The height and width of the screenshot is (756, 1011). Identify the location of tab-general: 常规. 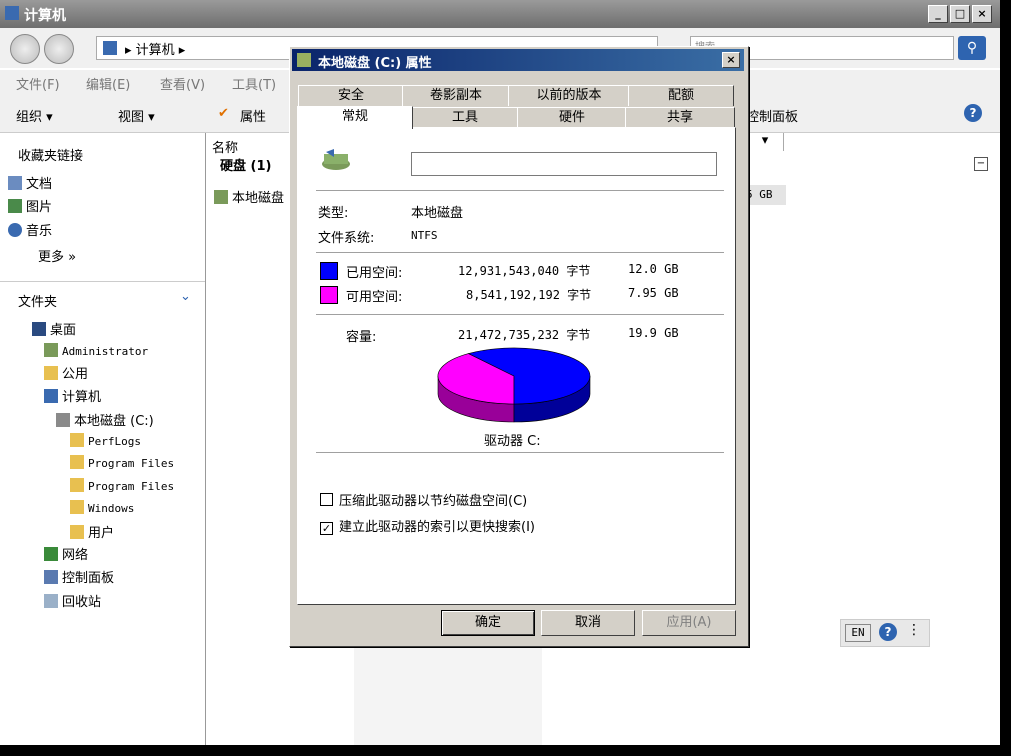
(355, 117).